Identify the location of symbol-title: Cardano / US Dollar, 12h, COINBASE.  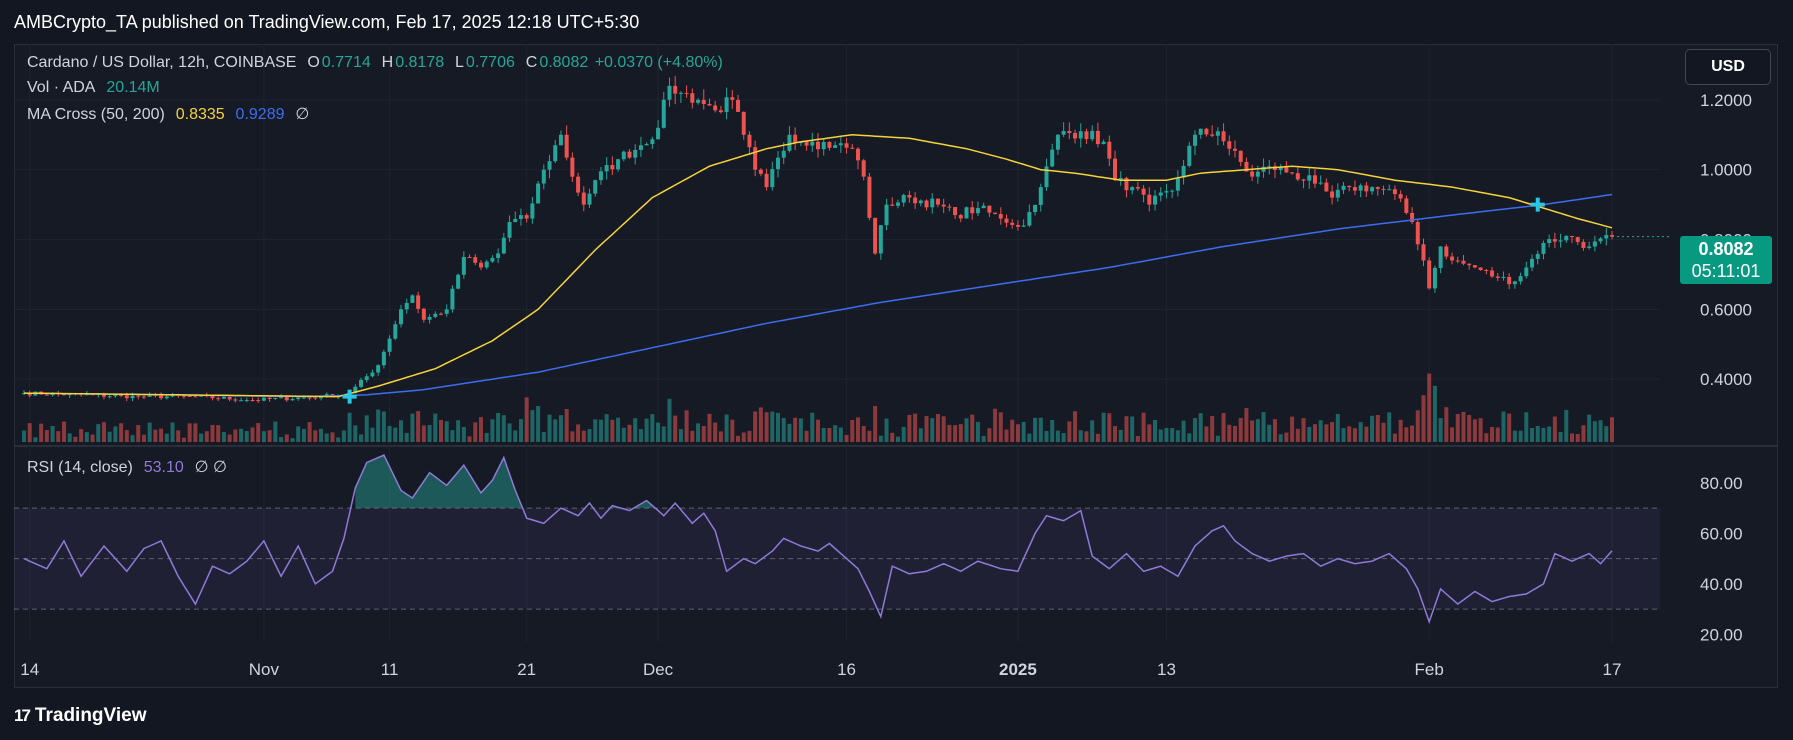
(161, 62).